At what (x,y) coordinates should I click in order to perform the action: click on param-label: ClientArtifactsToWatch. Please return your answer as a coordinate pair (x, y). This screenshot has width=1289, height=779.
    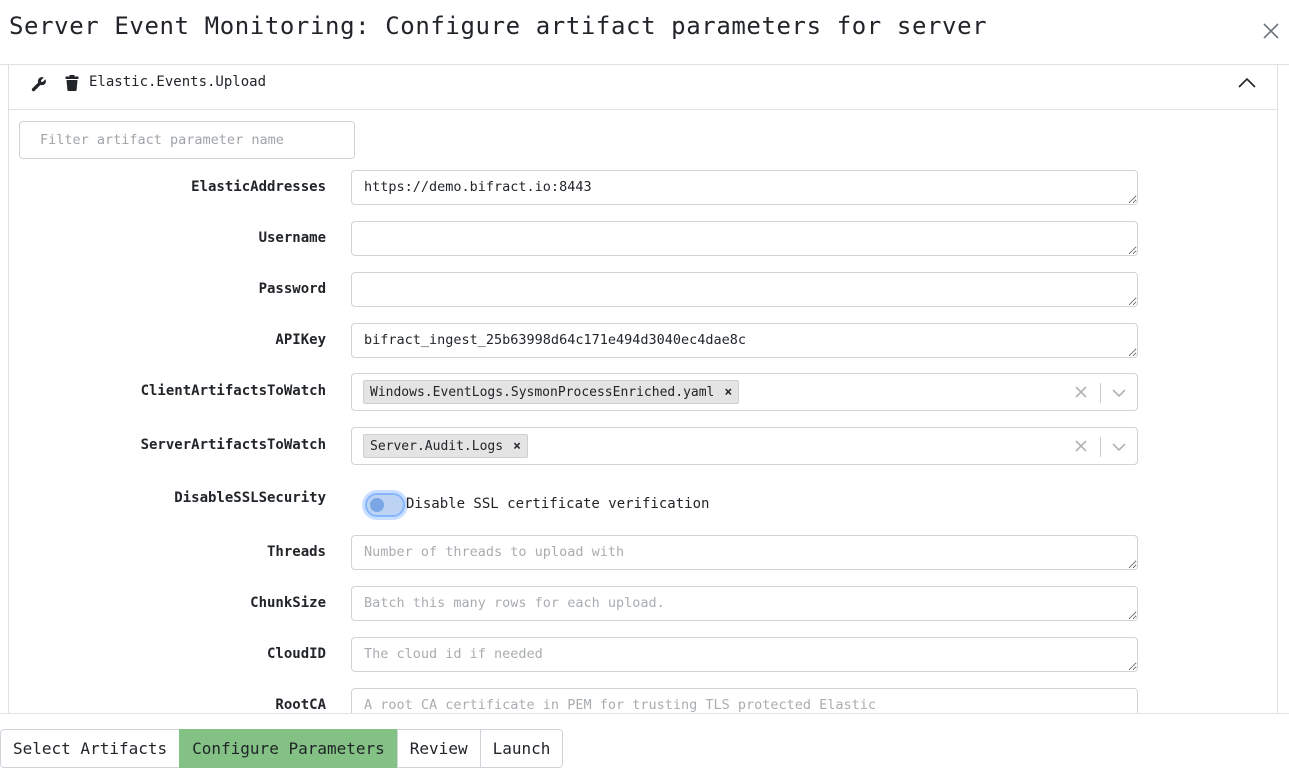
    Looking at the image, I should click on (233, 391).